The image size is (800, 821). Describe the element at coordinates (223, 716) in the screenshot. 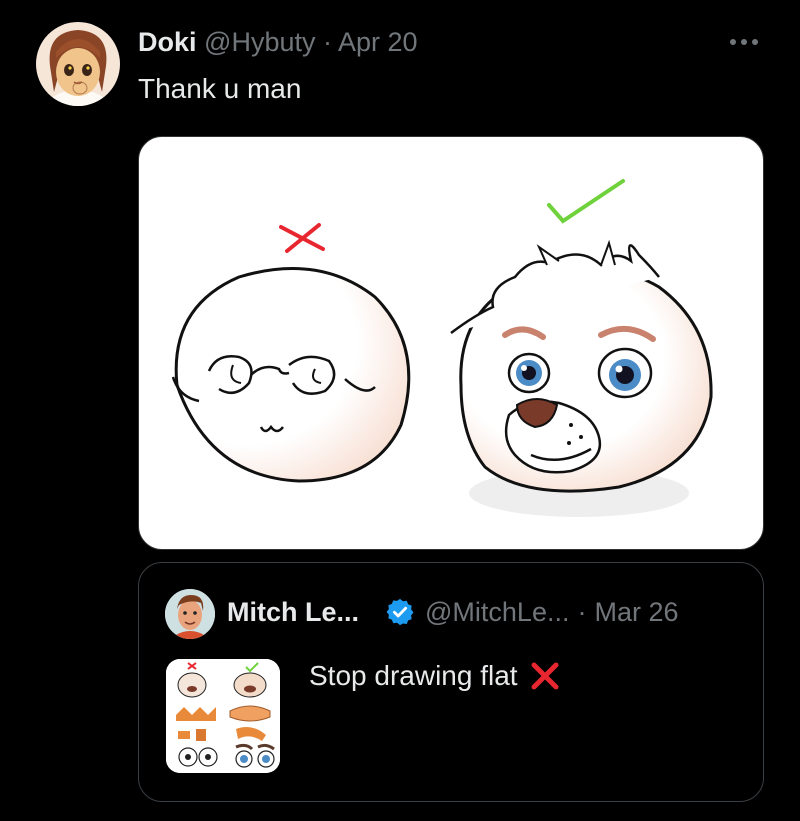

I see `quoted-tweet-thumbnail` at that location.